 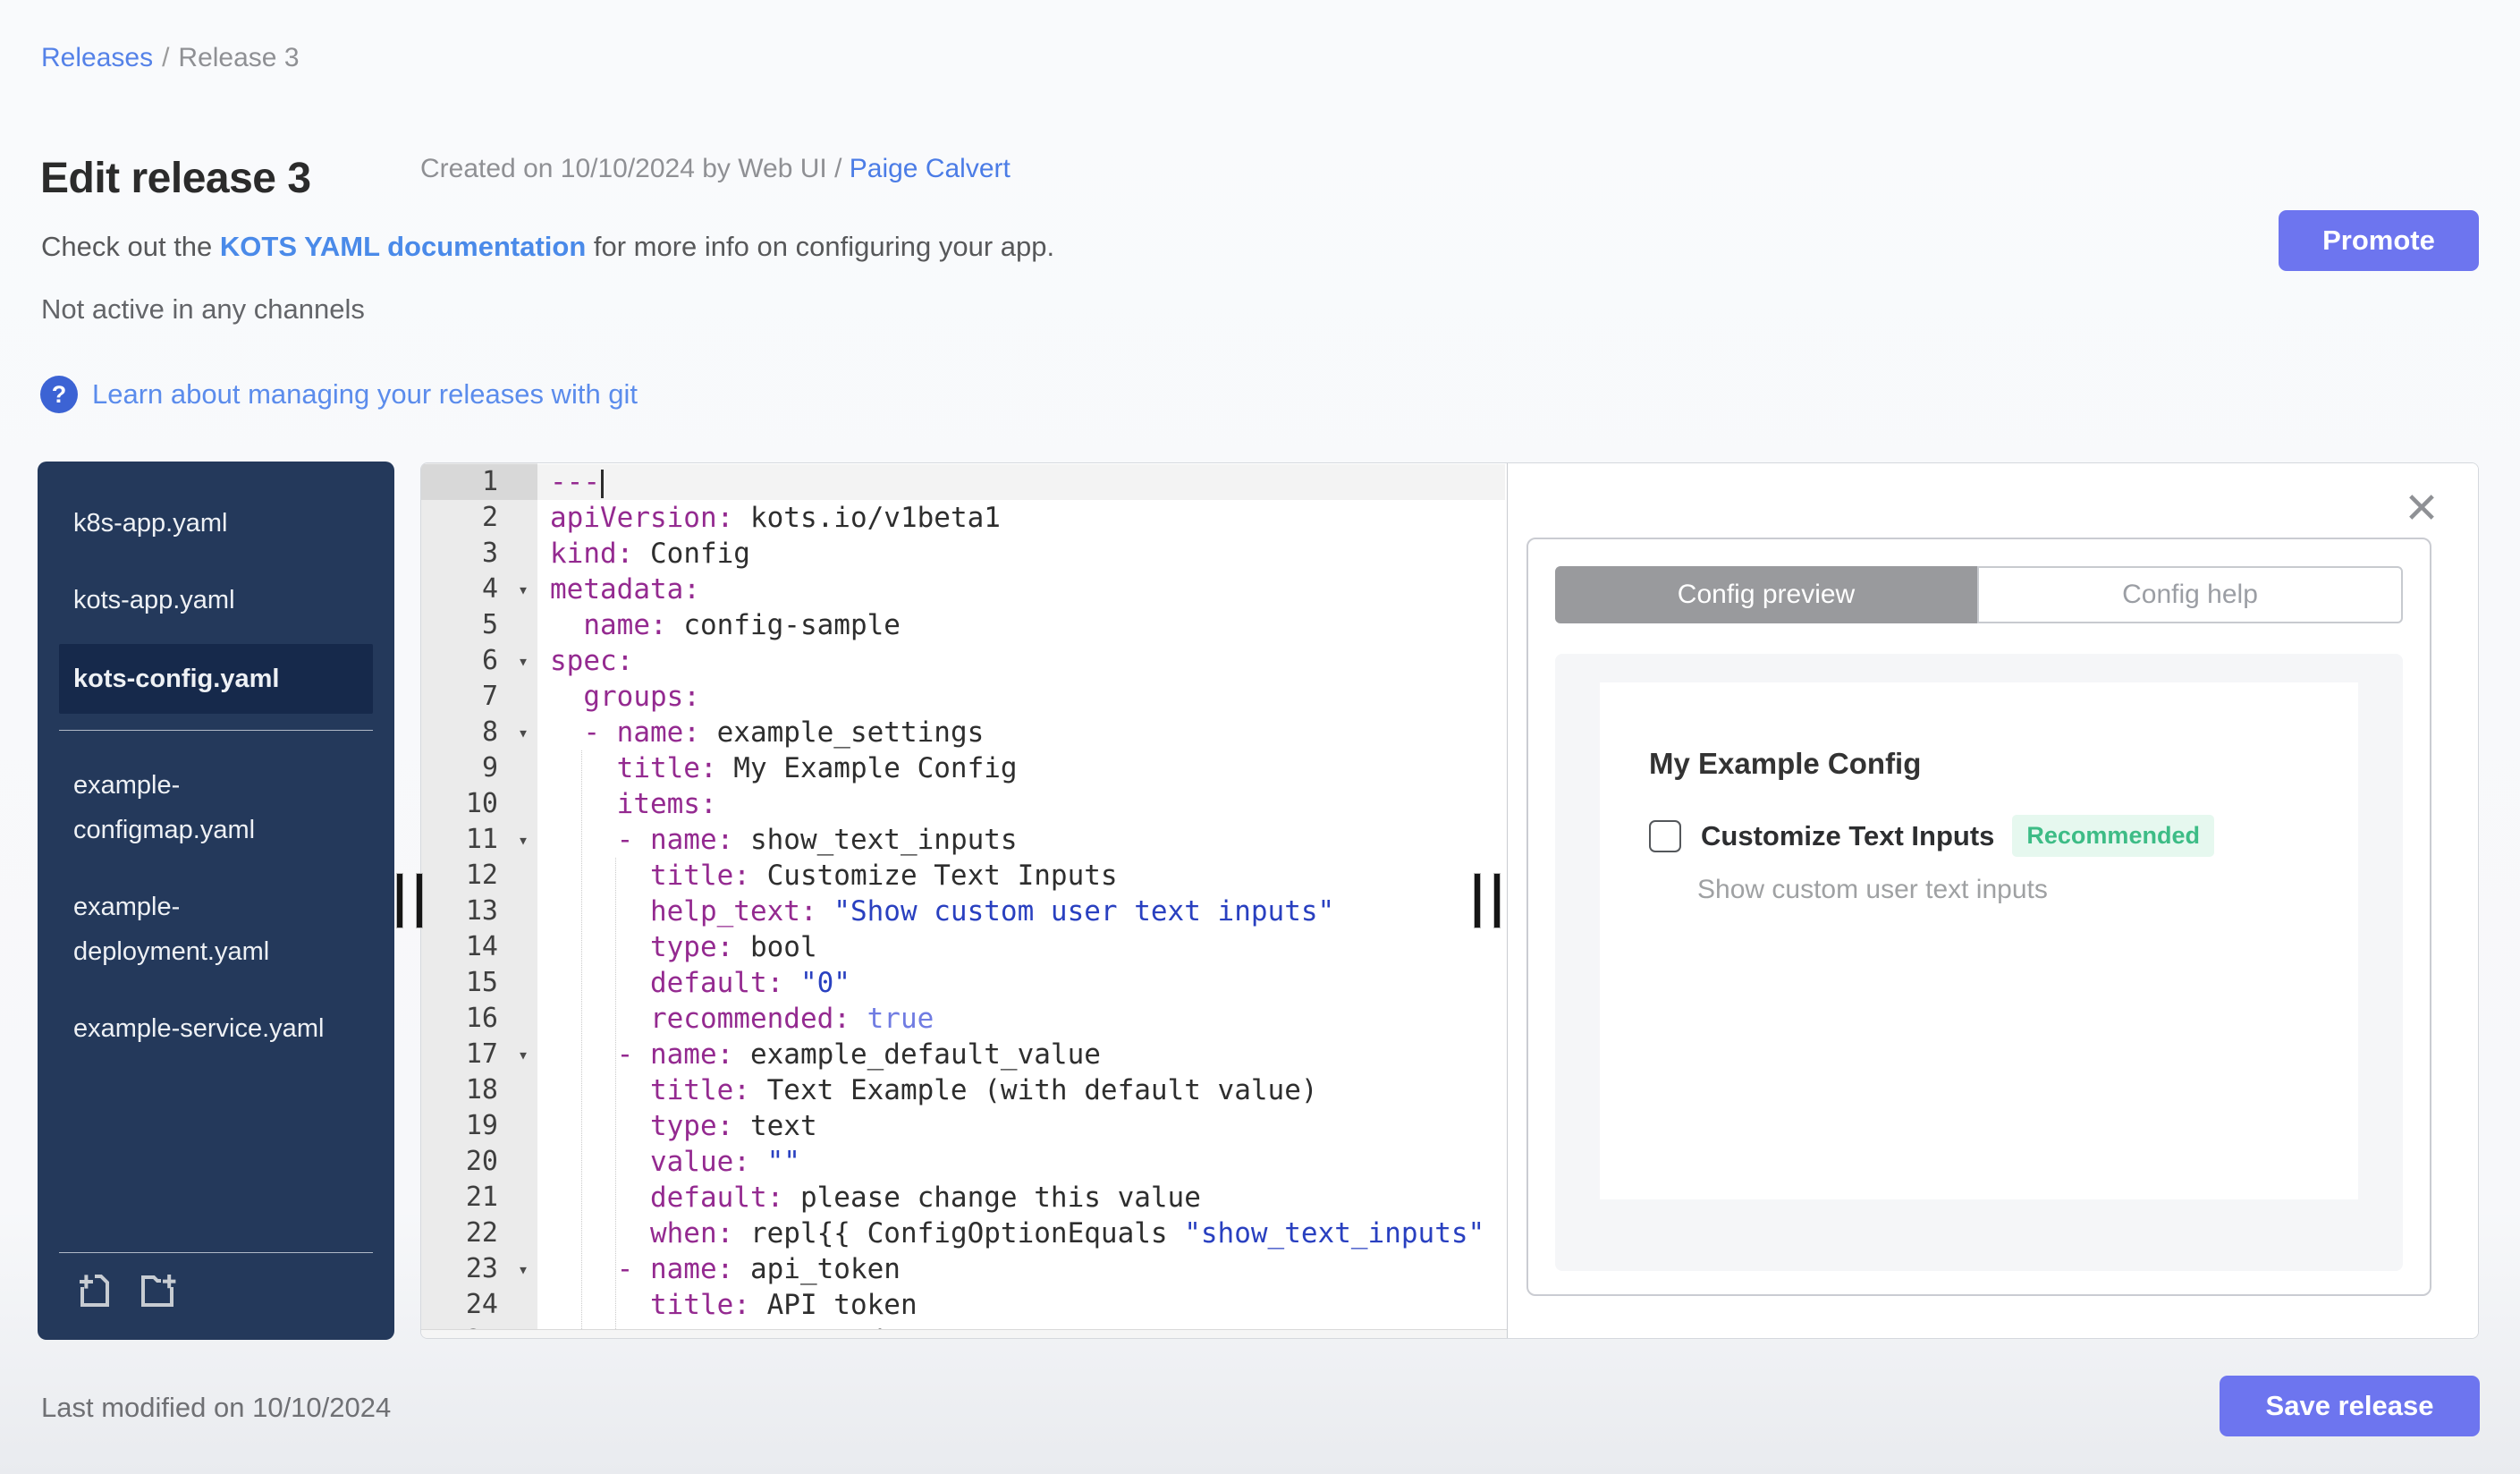 I want to click on code-line: apiVersion: kots.io/v1beta1, so click(x=775, y=518).